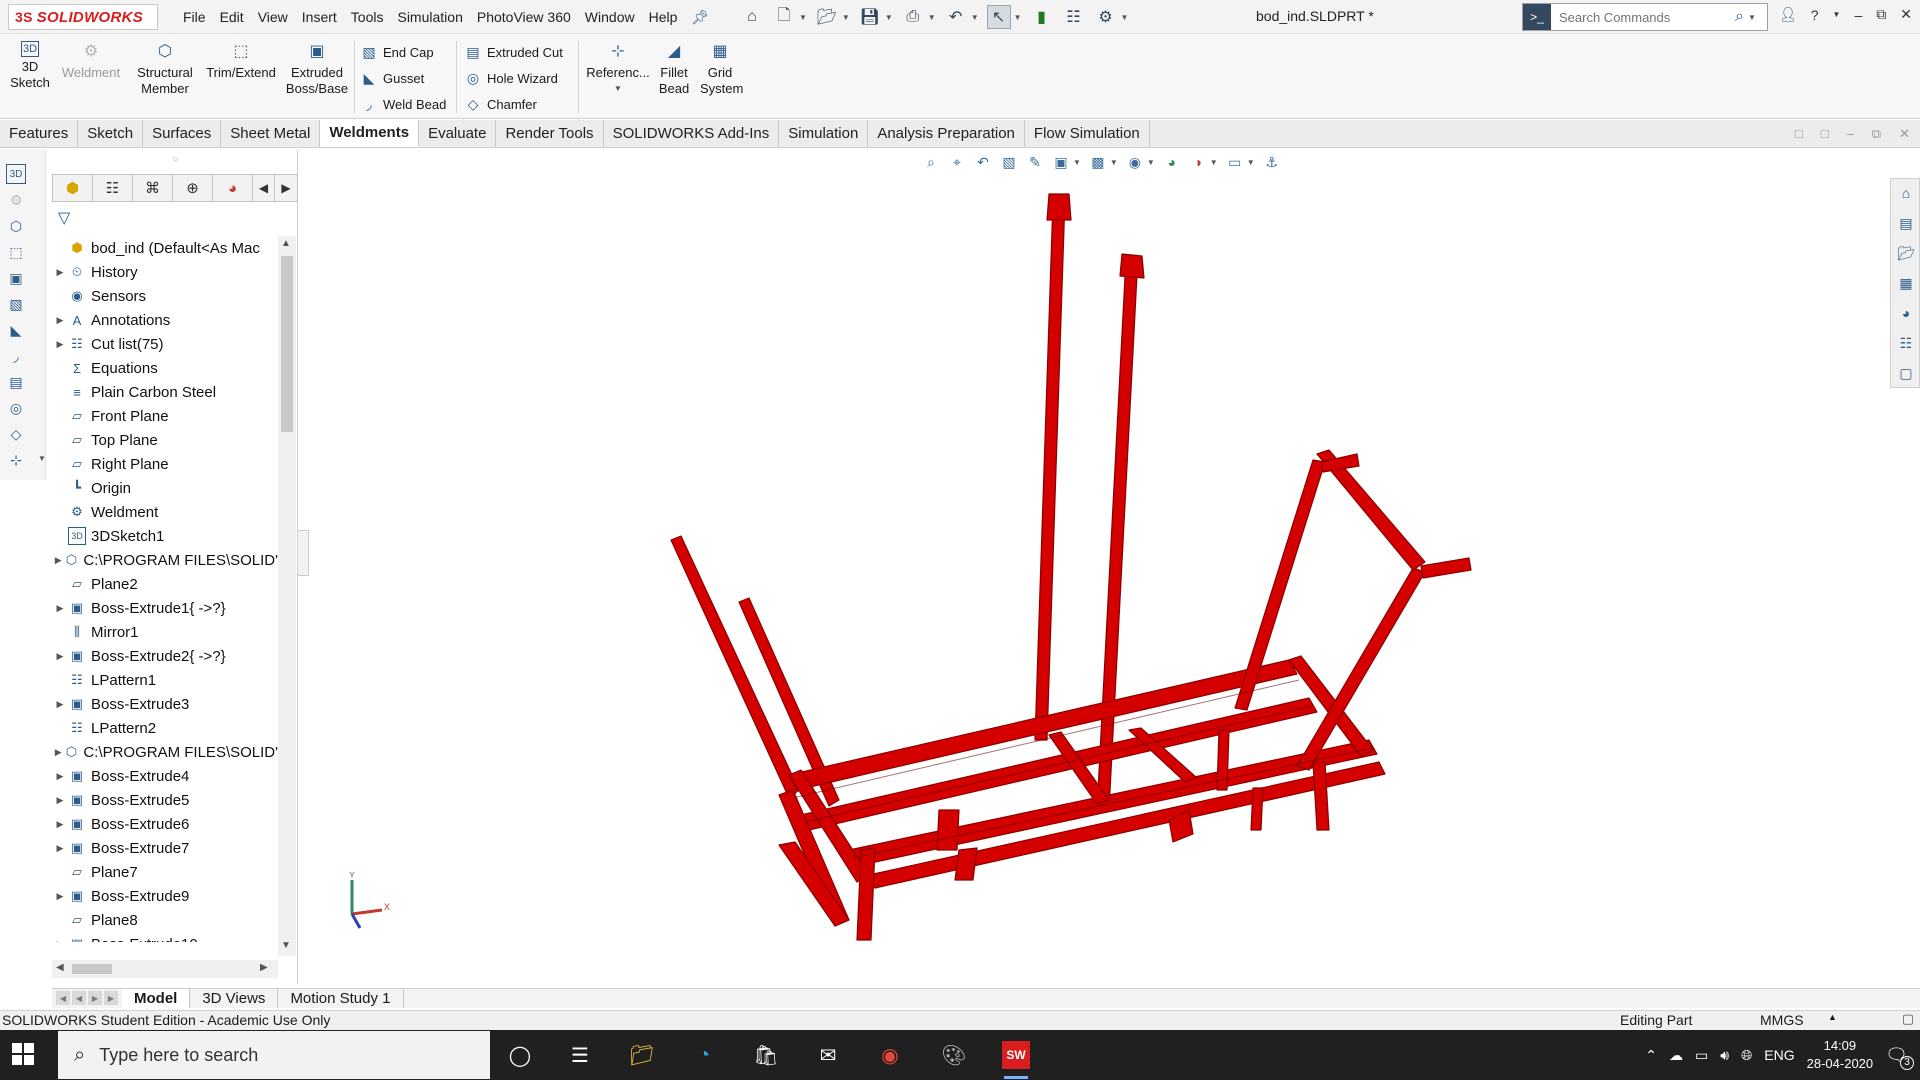  I want to click on gusset-icon: ◣, so click(16, 330).